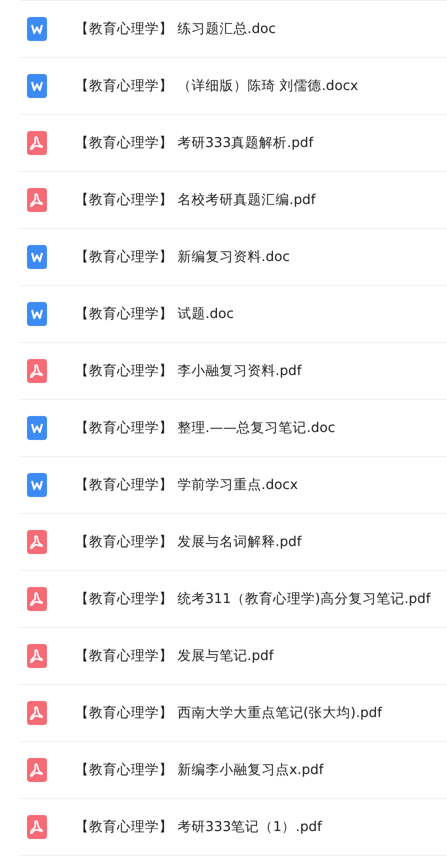 This screenshot has height=866, width=447. I want to click on file-name: 【教育心理学】 新编复习资料.doc, so click(182, 257).